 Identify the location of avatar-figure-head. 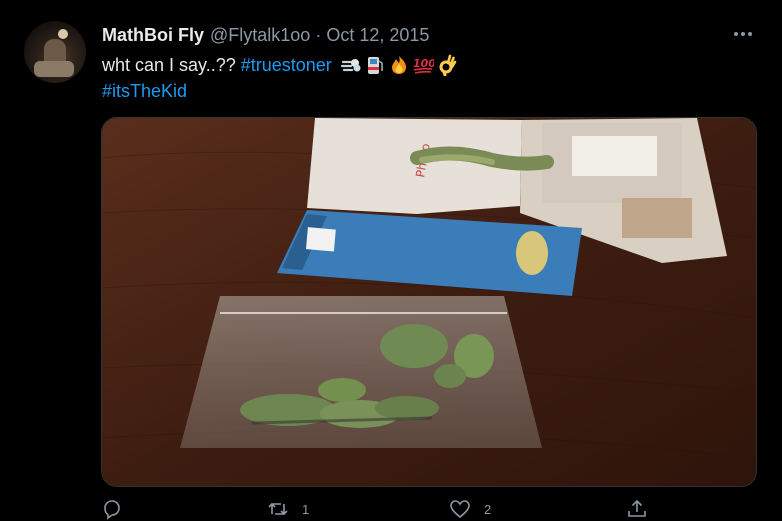
(63, 34).